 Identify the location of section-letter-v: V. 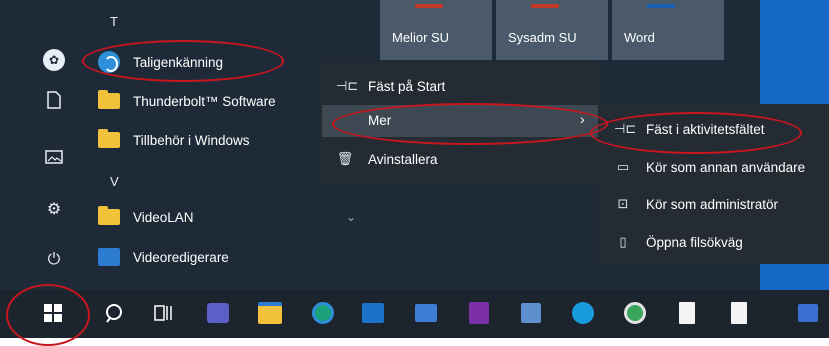
(114, 181).